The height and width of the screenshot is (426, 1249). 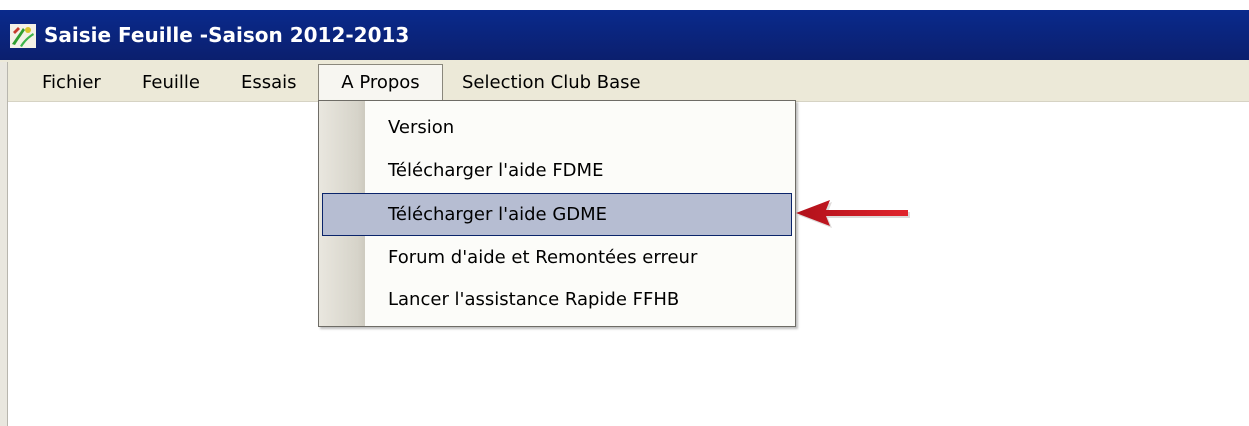 What do you see at coordinates (421, 127) in the screenshot?
I see `menu-item-label: Version` at bounding box center [421, 127].